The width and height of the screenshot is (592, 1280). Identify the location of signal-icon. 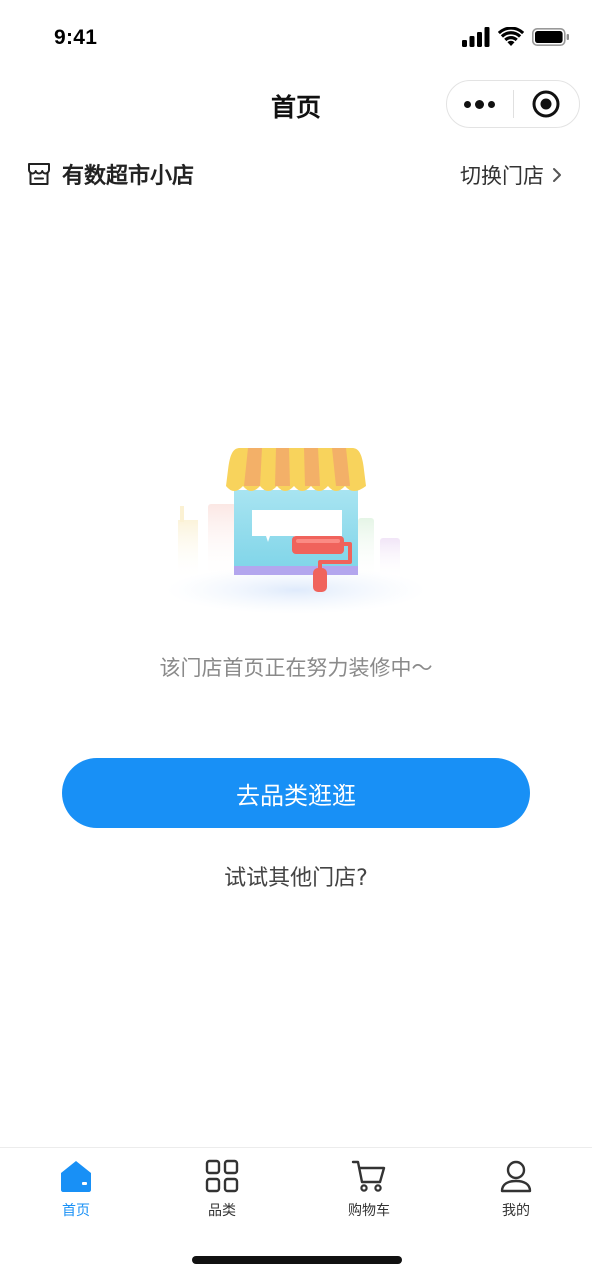
(476, 37).